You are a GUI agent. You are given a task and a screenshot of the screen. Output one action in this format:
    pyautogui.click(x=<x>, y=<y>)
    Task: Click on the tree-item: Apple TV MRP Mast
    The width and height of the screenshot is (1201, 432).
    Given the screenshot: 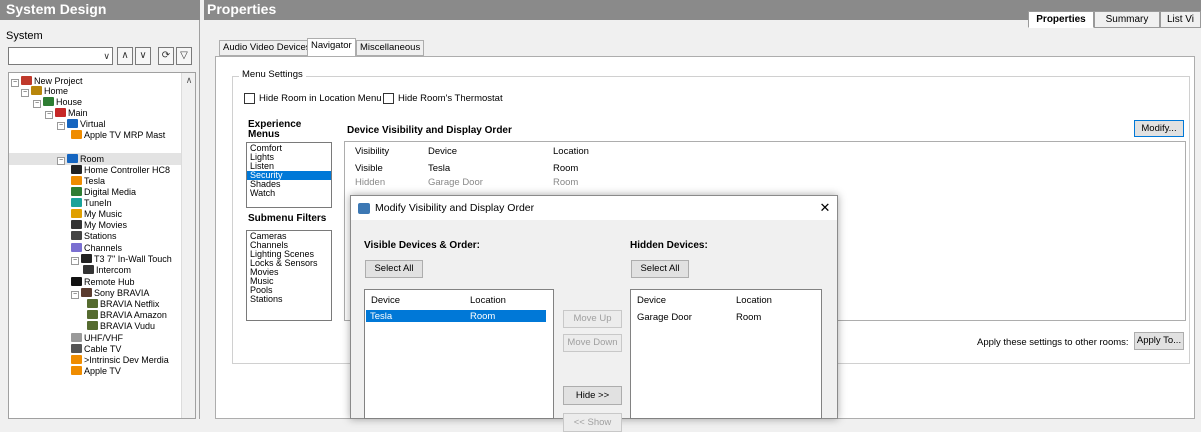 What is the action you would take?
    pyautogui.click(x=118, y=135)
    